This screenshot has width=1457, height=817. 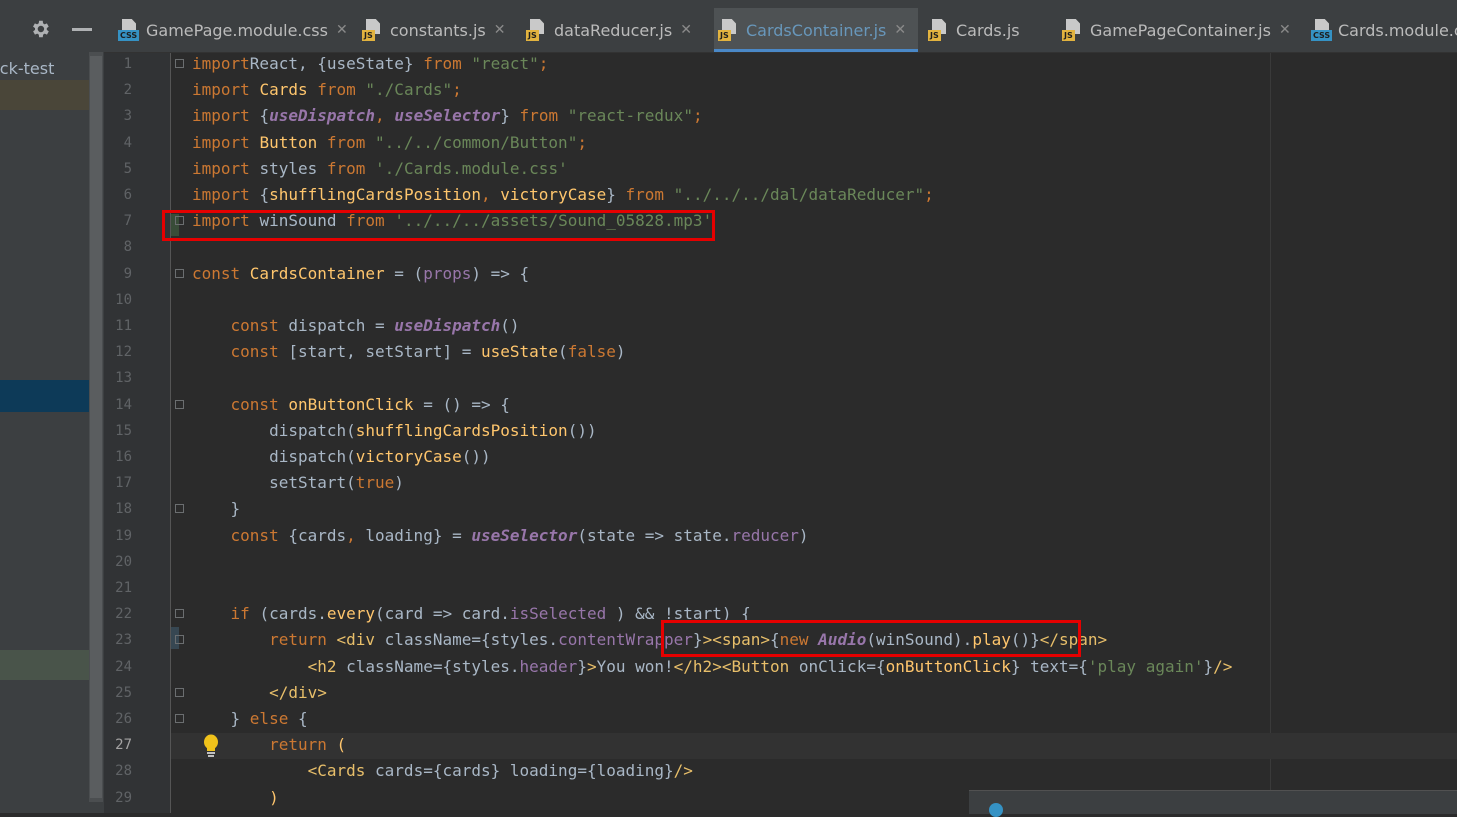 What do you see at coordinates (630, 116) in the screenshot?
I see `code-token: "react-redux"` at bounding box center [630, 116].